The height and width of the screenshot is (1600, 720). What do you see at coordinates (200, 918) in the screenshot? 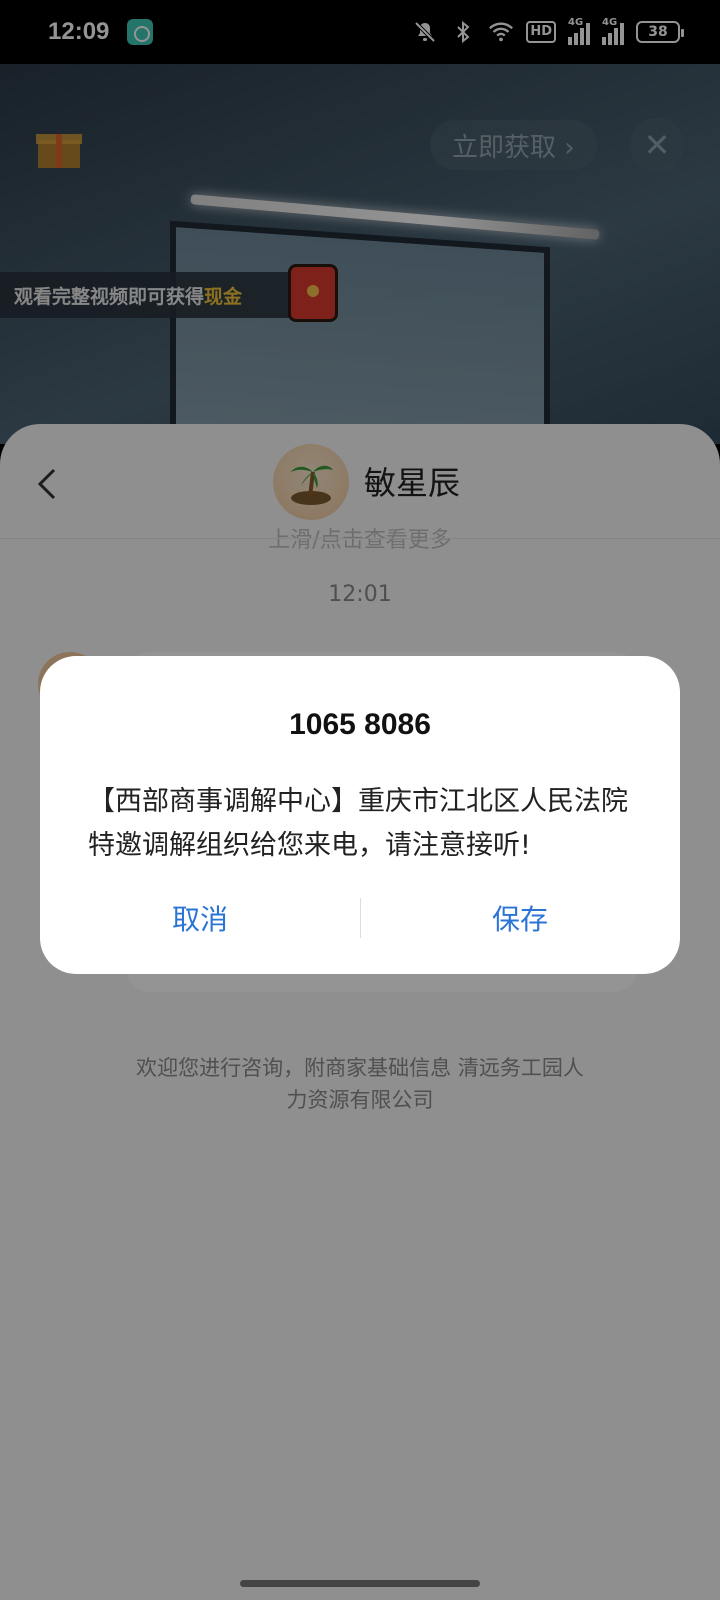
I see `cancel-button: 取消` at bounding box center [200, 918].